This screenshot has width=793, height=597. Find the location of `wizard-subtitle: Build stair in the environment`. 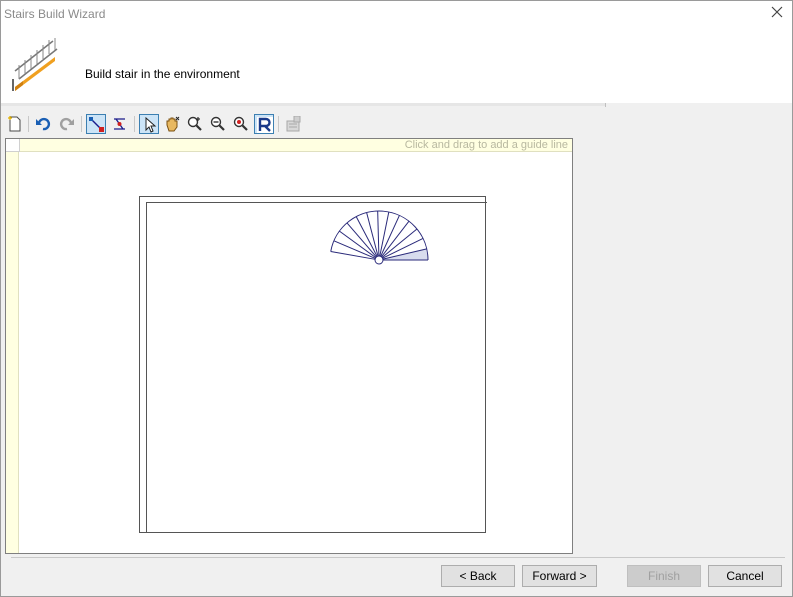

wizard-subtitle: Build stair in the environment is located at coordinates (162, 74).